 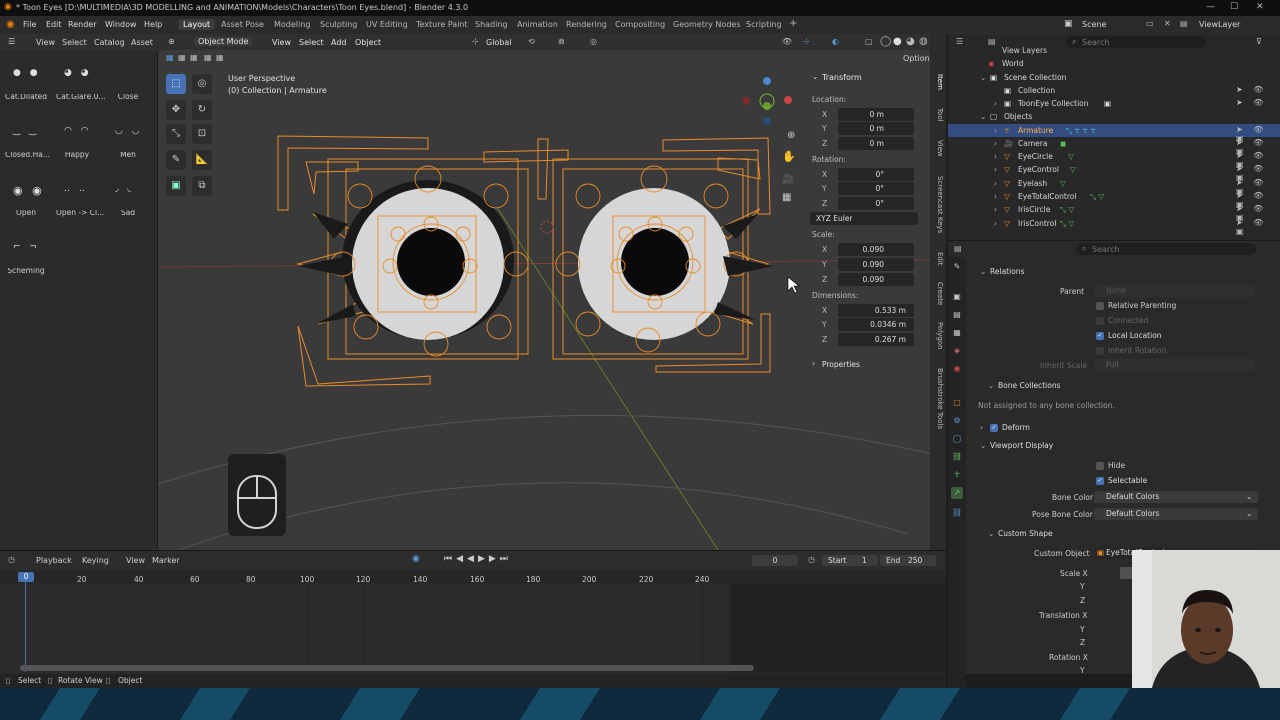 I want to click on local-location-checkbox: ✓ Local Location, so click(x=1129, y=335).